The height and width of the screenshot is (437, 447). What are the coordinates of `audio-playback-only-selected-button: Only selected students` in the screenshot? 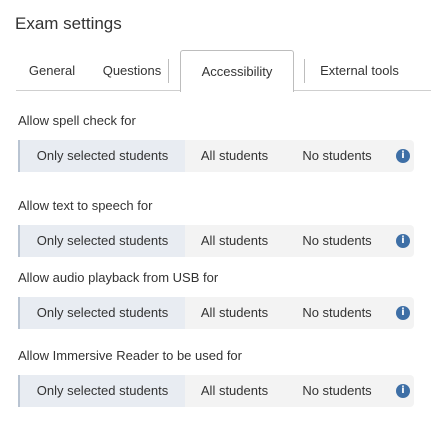 It's located at (101, 313).